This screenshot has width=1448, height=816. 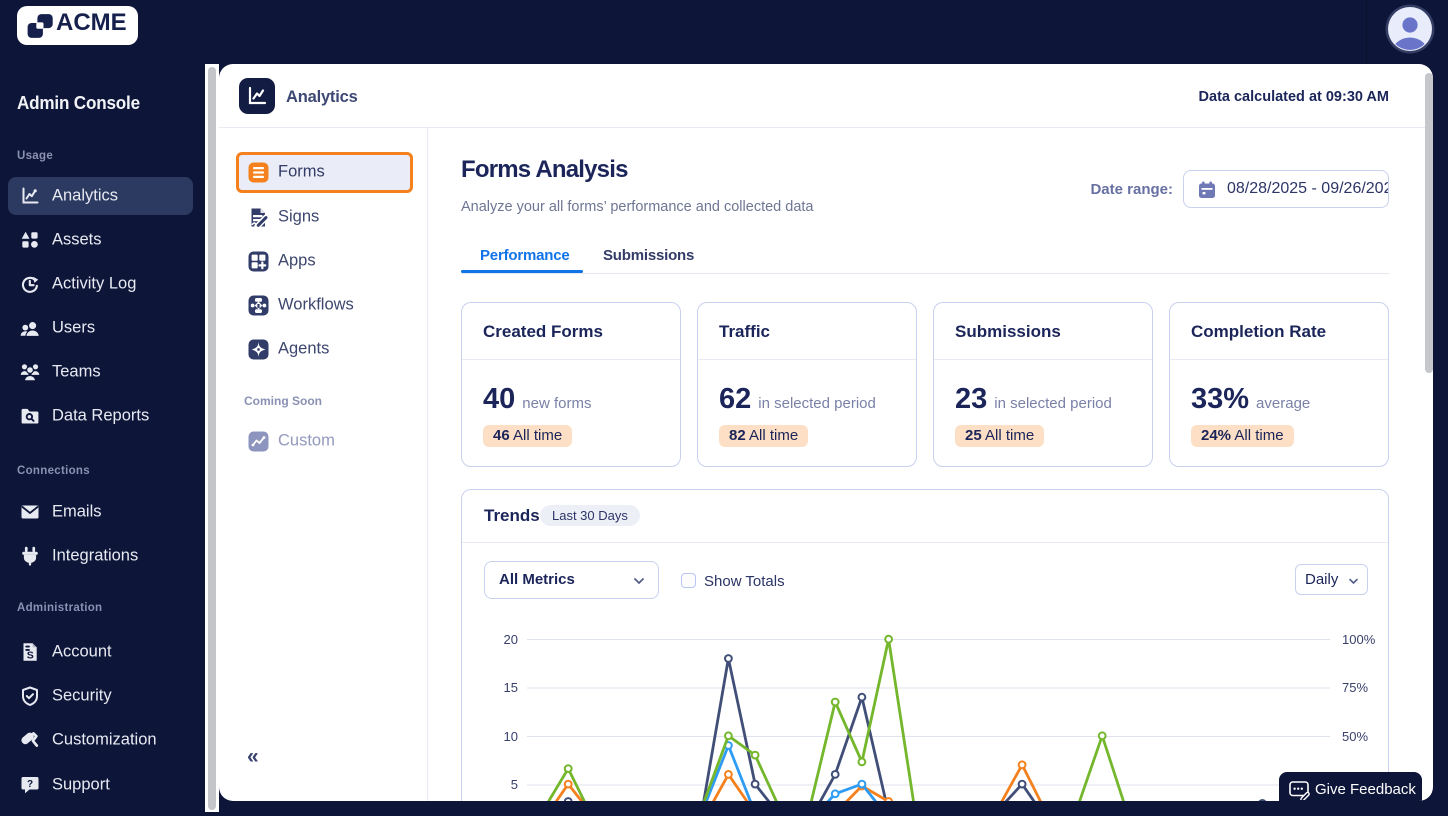 I want to click on svg-text: S, so click(x=30, y=655).